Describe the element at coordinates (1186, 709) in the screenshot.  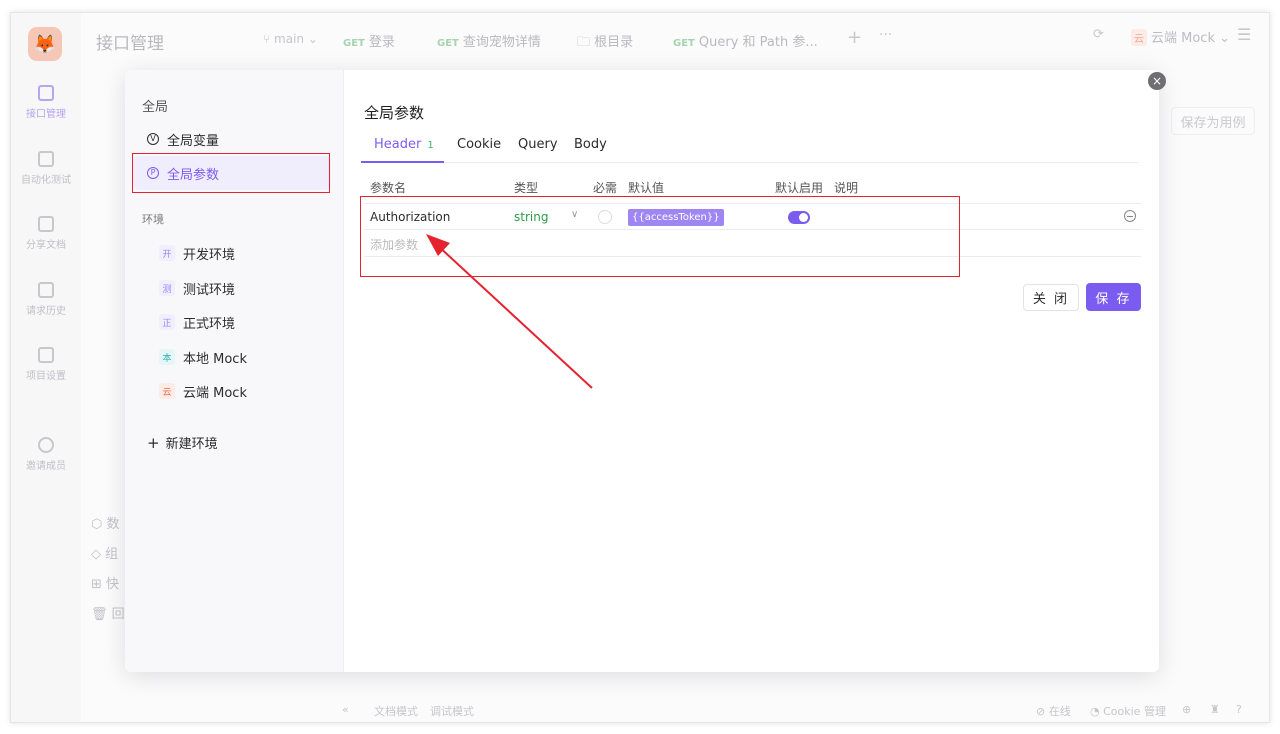
I see `upload-icon: ⊕` at that location.